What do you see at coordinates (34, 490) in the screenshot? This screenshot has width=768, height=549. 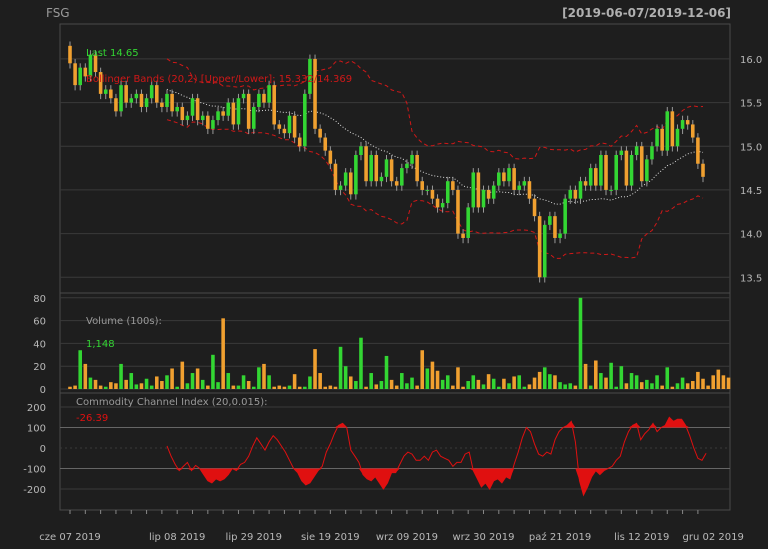 I see `cci-tick-label: -200` at bounding box center [34, 490].